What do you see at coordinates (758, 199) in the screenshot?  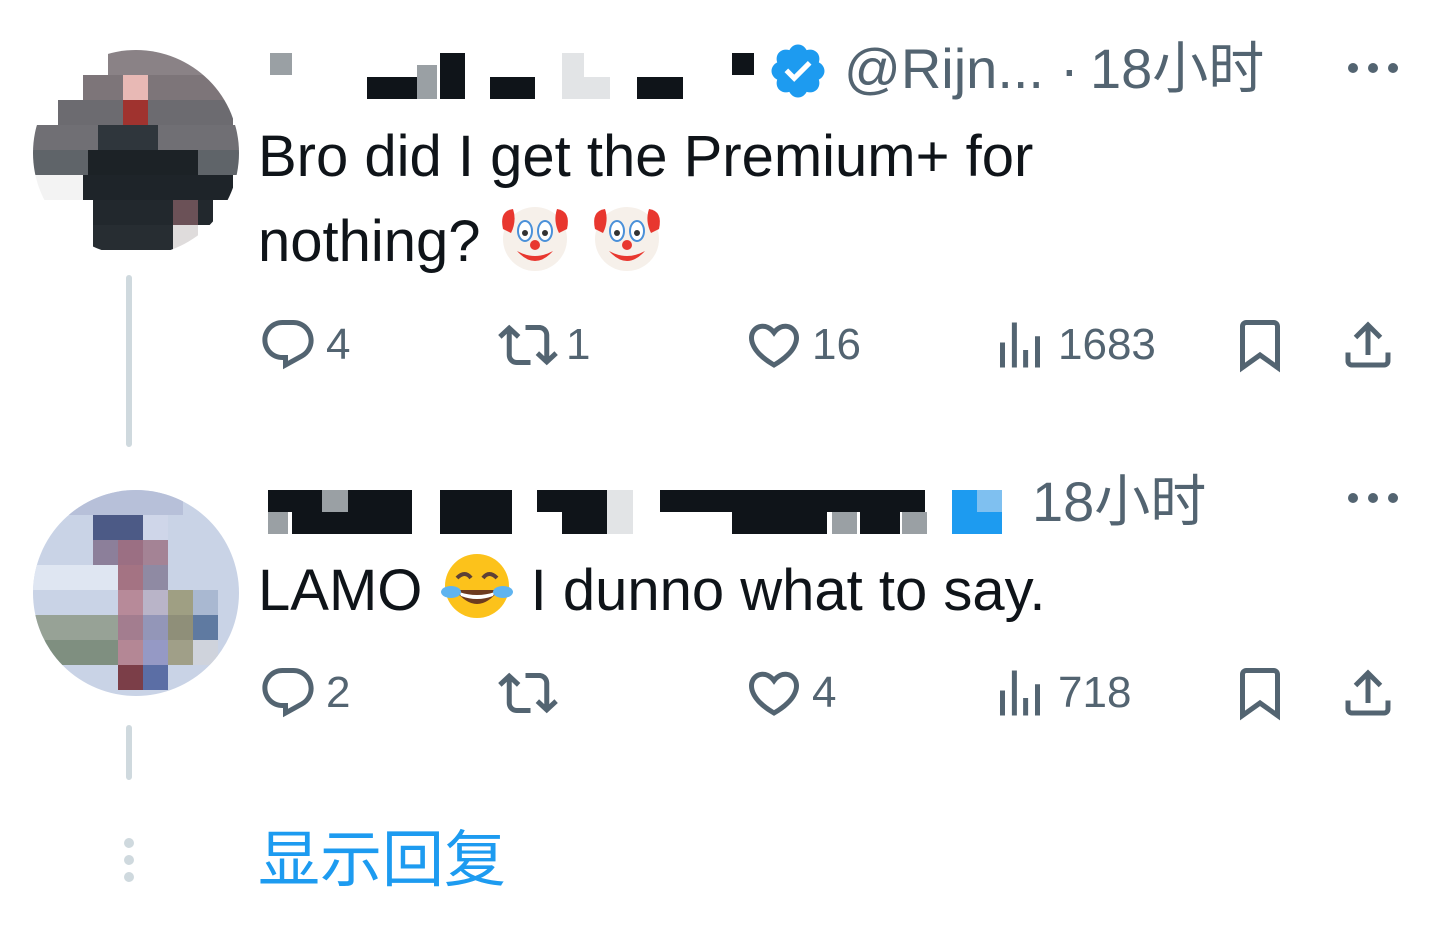 I see `tweet-text: Bro did I get the Premium+ for nothing?` at bounding box center [758, 199].